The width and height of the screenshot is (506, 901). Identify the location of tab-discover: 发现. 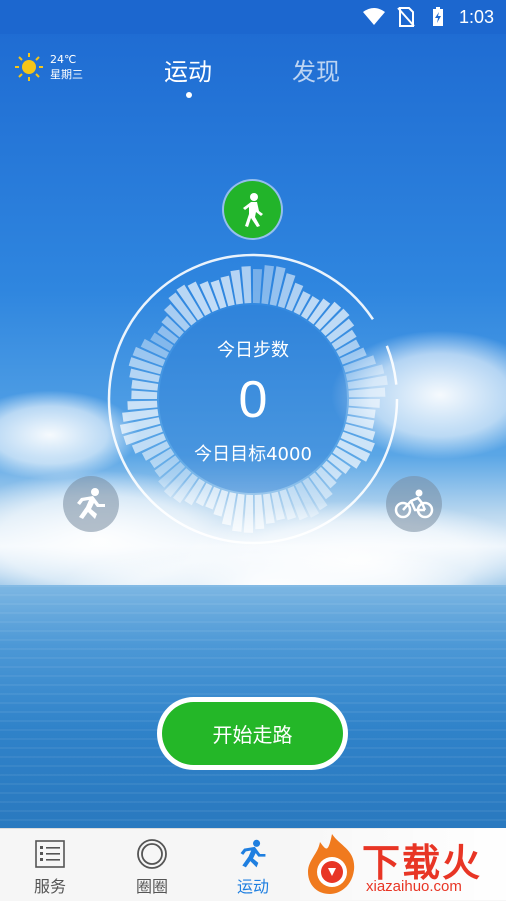
(316, 69).